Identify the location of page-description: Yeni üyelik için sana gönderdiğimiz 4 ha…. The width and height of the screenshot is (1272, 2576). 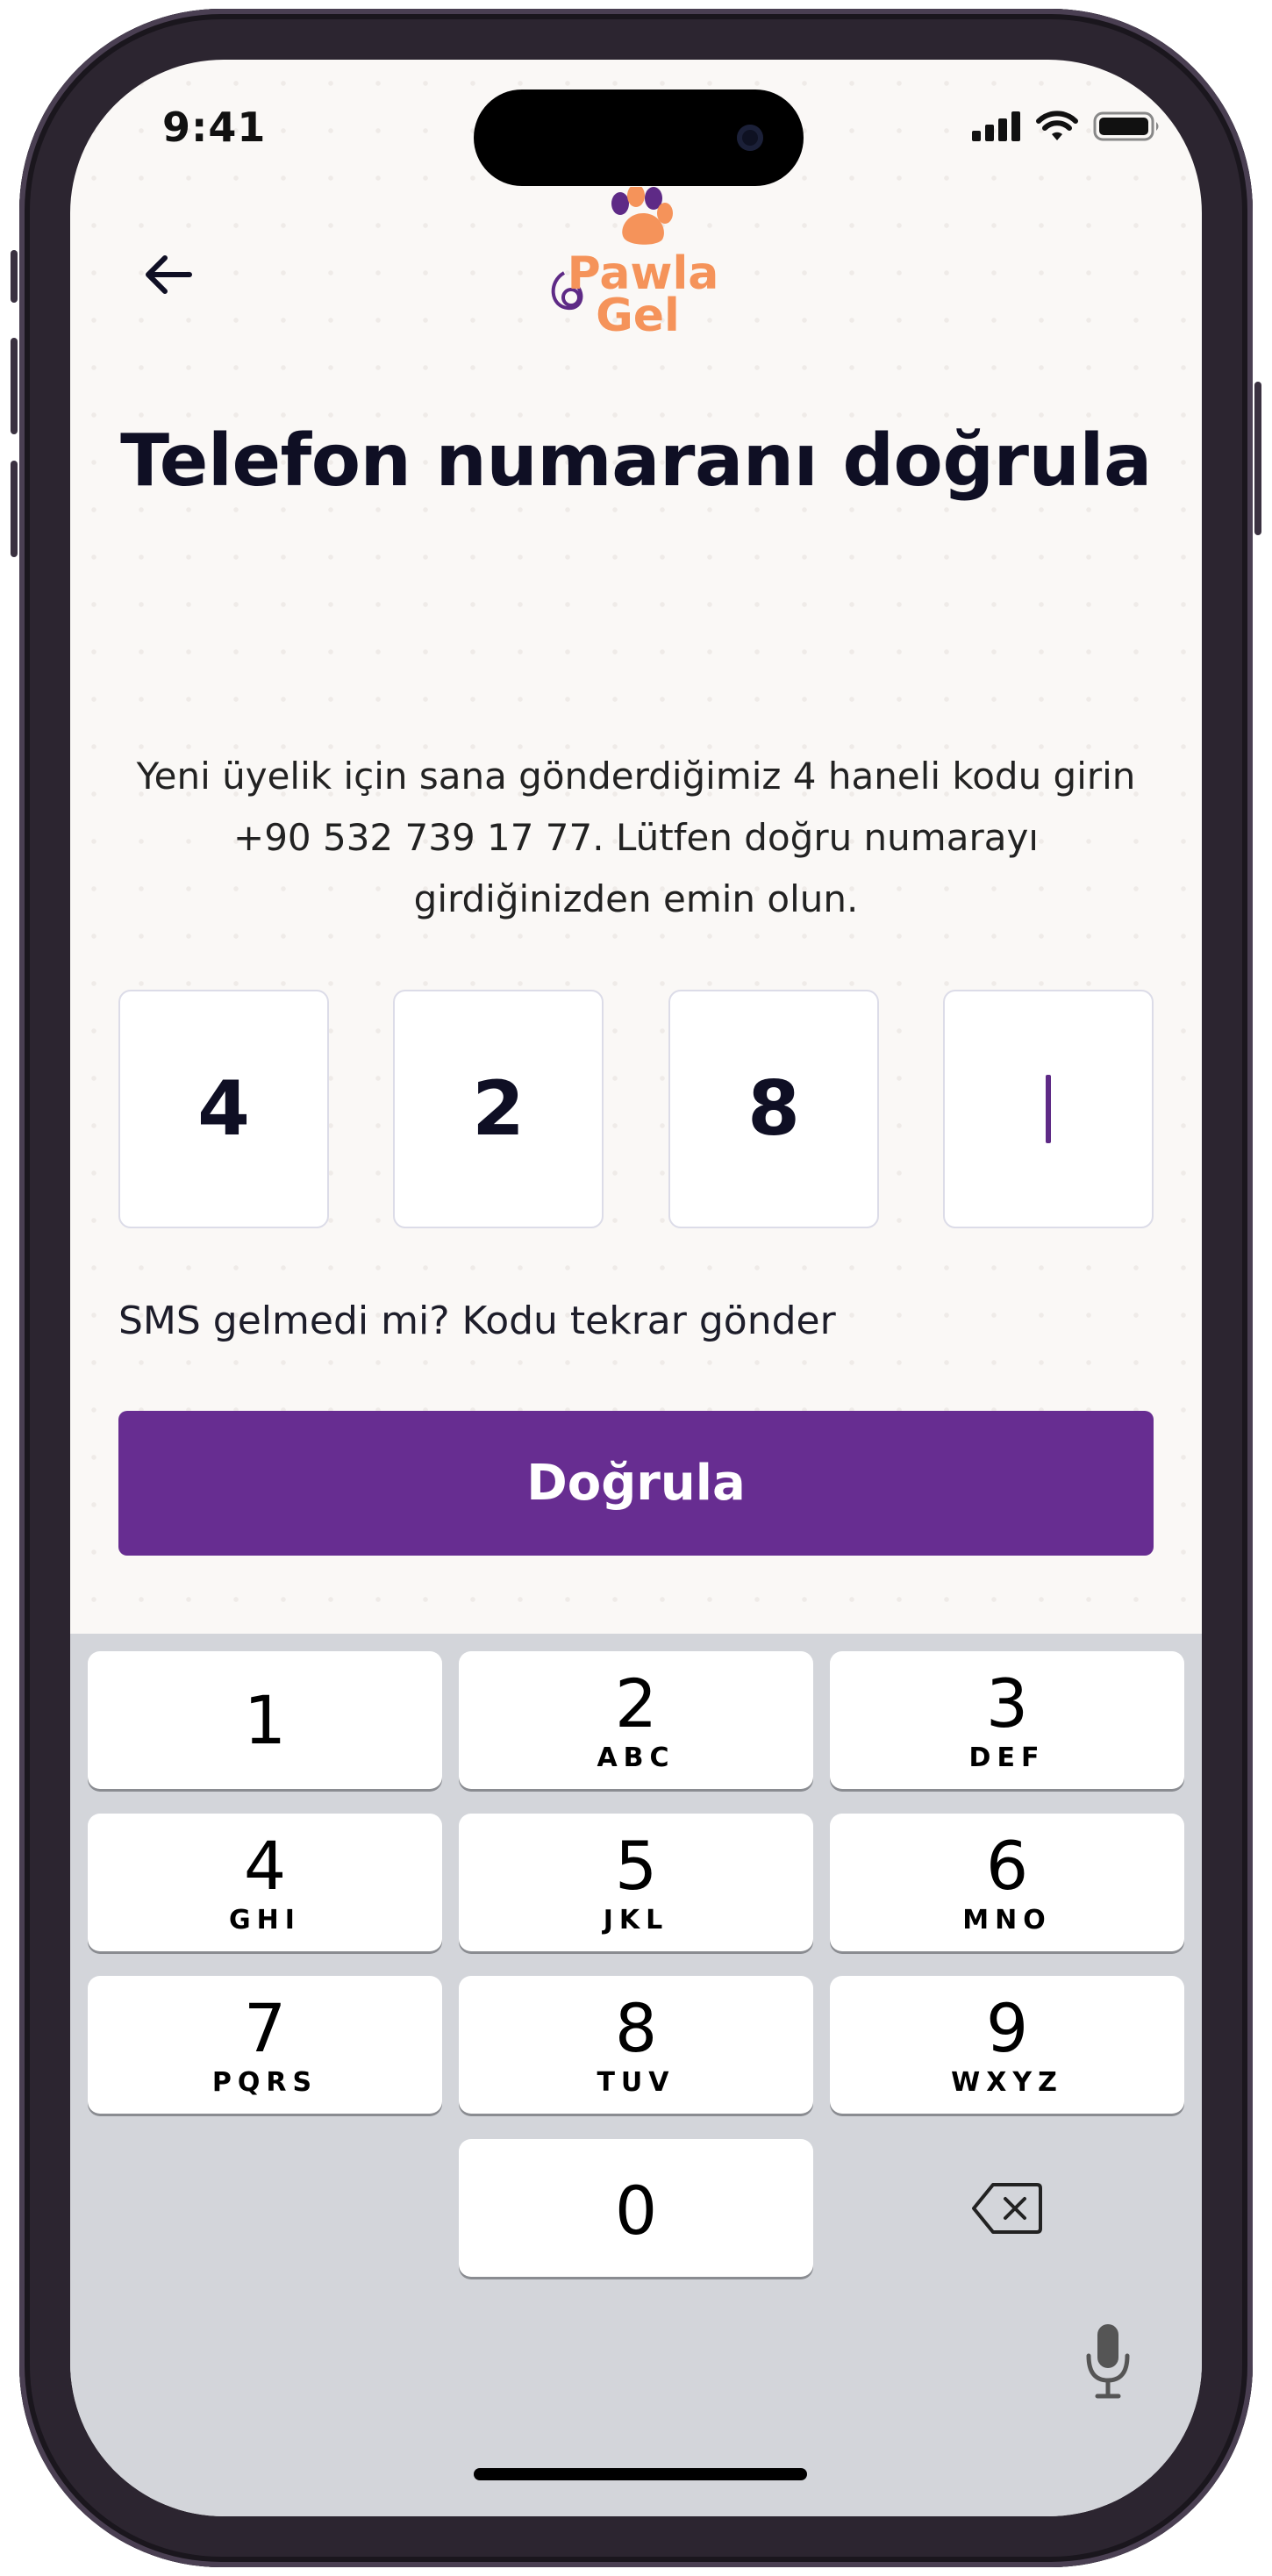
(636, 837).